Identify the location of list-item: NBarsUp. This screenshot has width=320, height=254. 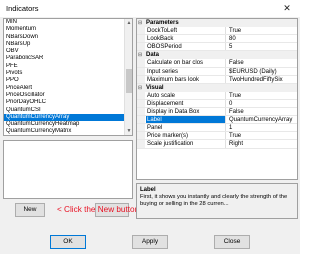
(65, 44).